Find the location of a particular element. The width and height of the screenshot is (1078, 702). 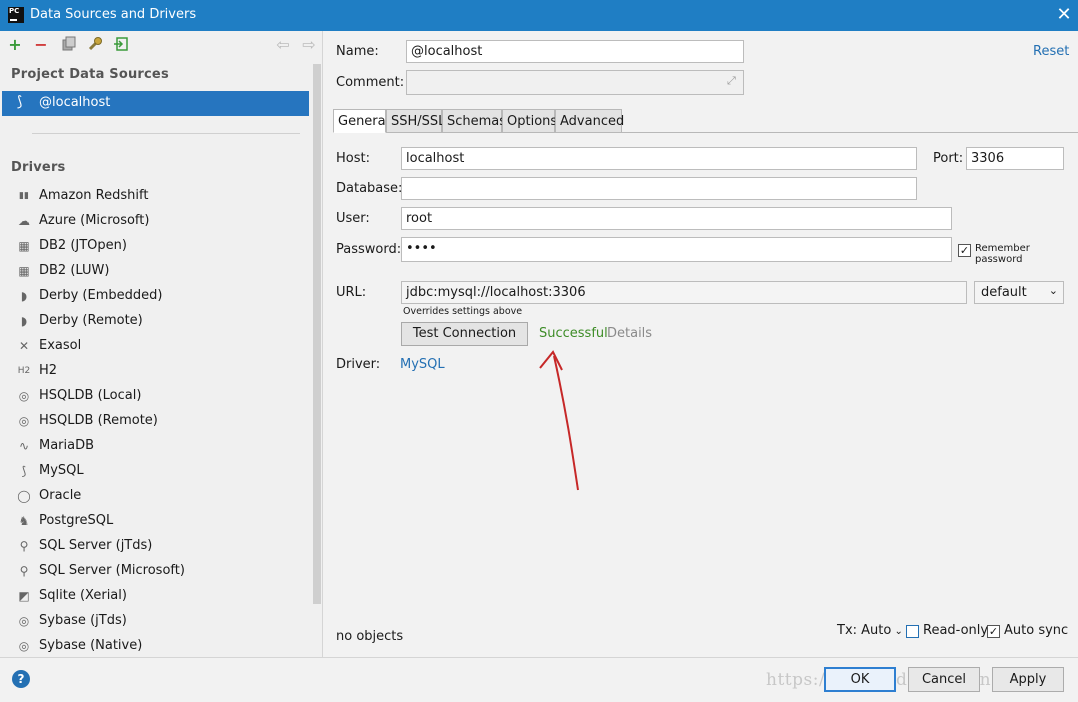

driver-label: SQL Server (jTds) is located at coordinates (96, 545).